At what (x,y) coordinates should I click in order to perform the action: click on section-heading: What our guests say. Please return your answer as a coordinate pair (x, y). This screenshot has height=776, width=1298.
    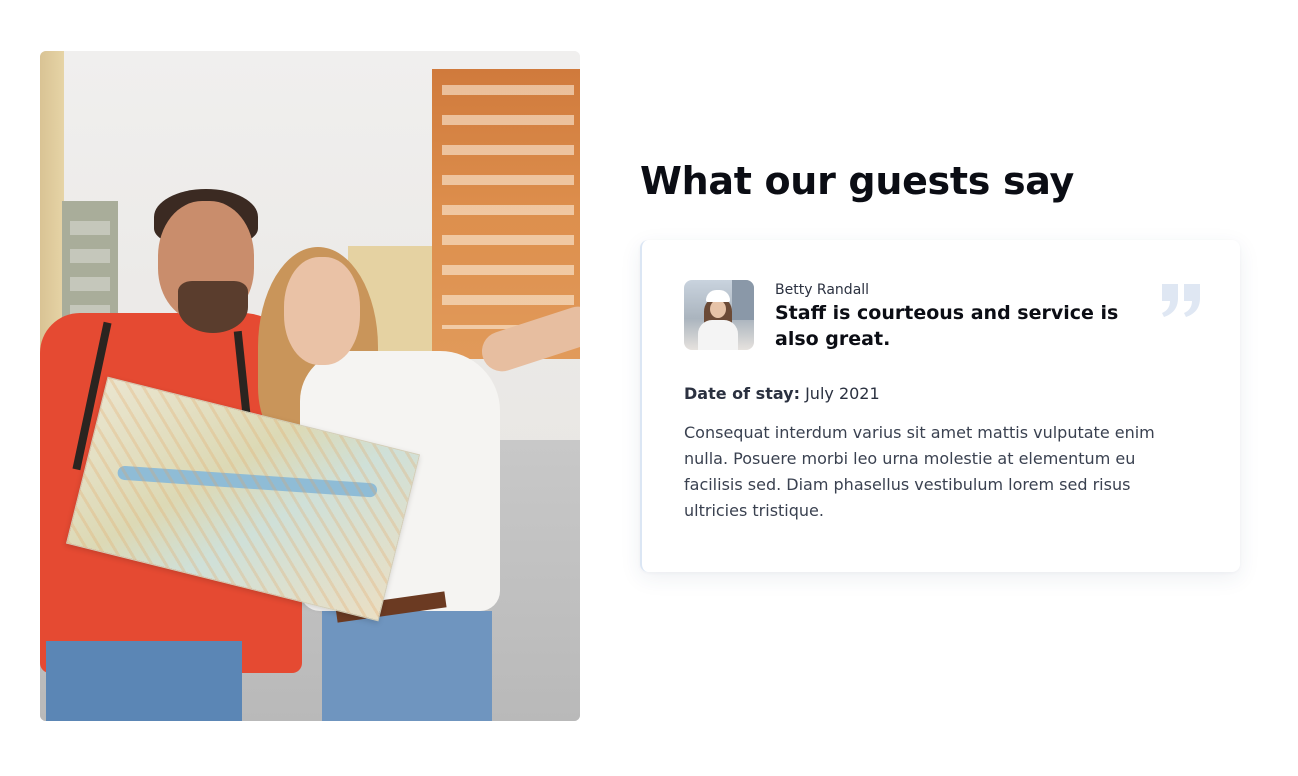
    Looking at the image, I should click on (857, 181).